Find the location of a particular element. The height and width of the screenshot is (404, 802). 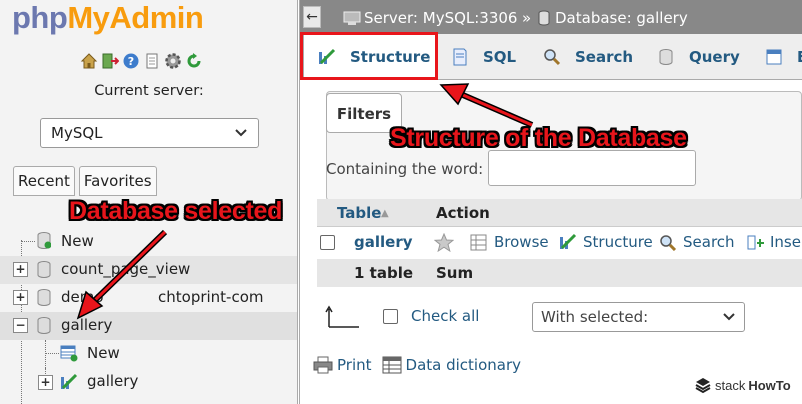

annotation-structure-text: Structure of the Database is located at coordinates (538, 138).